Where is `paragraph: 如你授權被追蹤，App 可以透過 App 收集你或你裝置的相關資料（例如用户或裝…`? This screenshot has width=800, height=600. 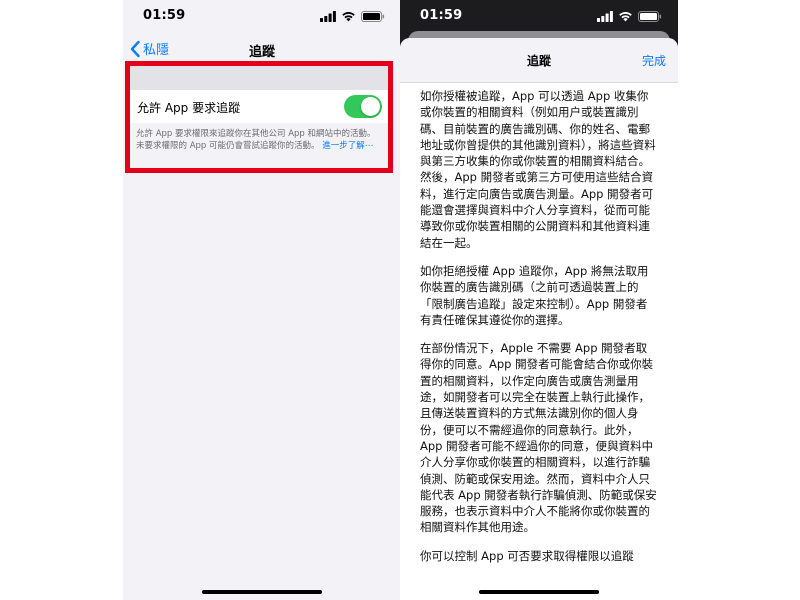 paragraph: 如你授權被追蹤，App 可以透過 App 收集你或你裝置的相關資料（例如用户或裝… is located at coordinates (538, 169).